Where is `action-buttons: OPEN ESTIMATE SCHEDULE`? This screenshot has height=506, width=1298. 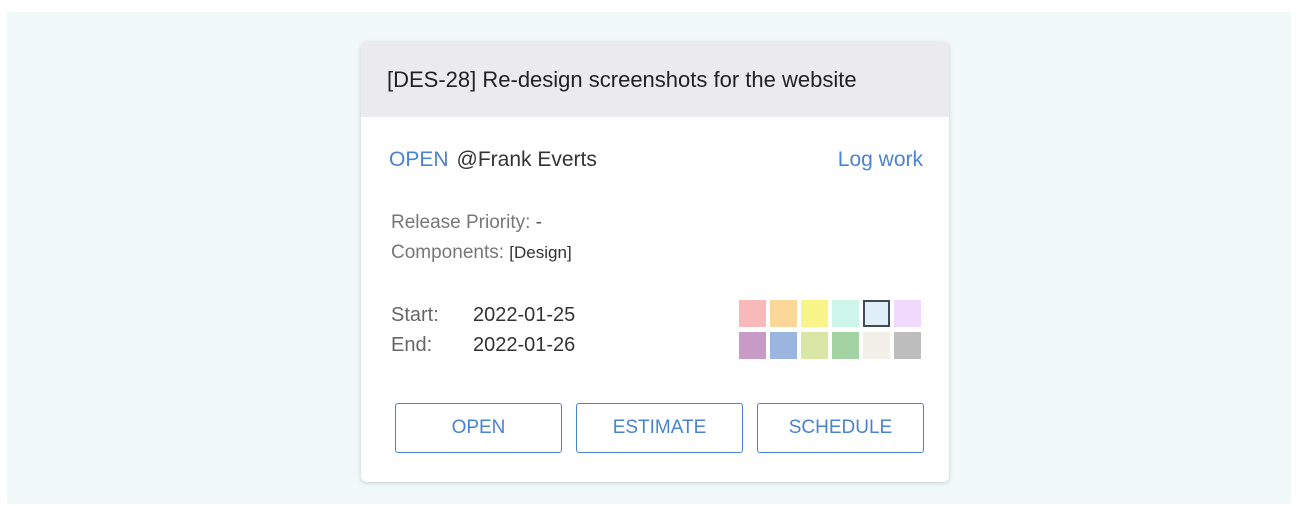 action-buttons: OPEN ESTIMATE SCHEDULE is located at coordinates (659, 428).